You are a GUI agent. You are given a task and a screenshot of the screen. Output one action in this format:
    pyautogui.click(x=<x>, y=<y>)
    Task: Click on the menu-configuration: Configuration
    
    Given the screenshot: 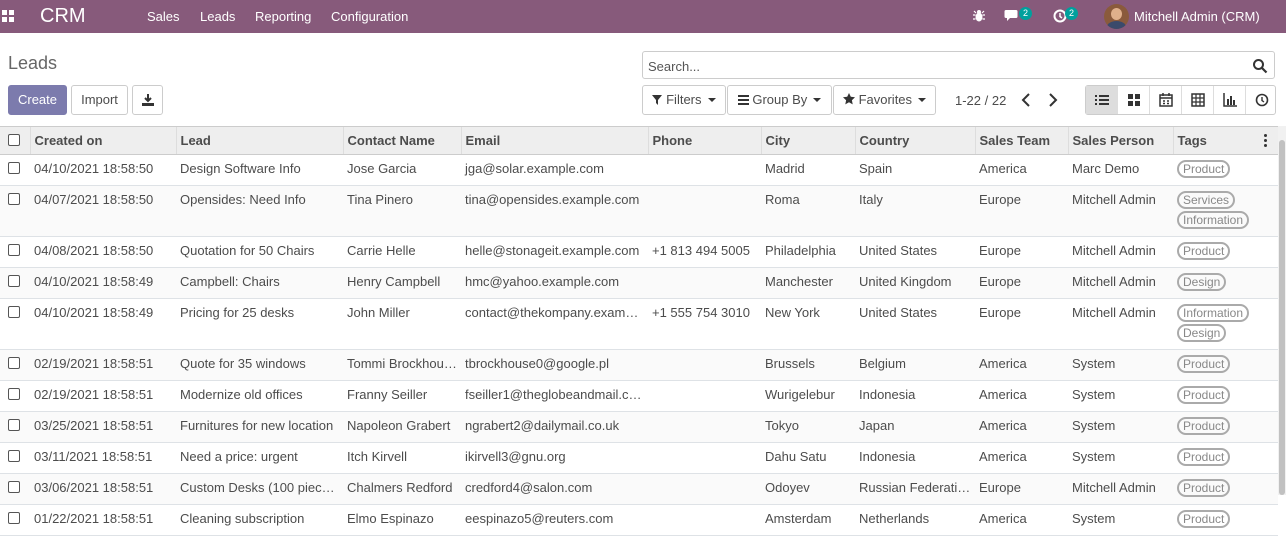 What is the action you would take?
    pyautogui.click(x=369, y=16)
    